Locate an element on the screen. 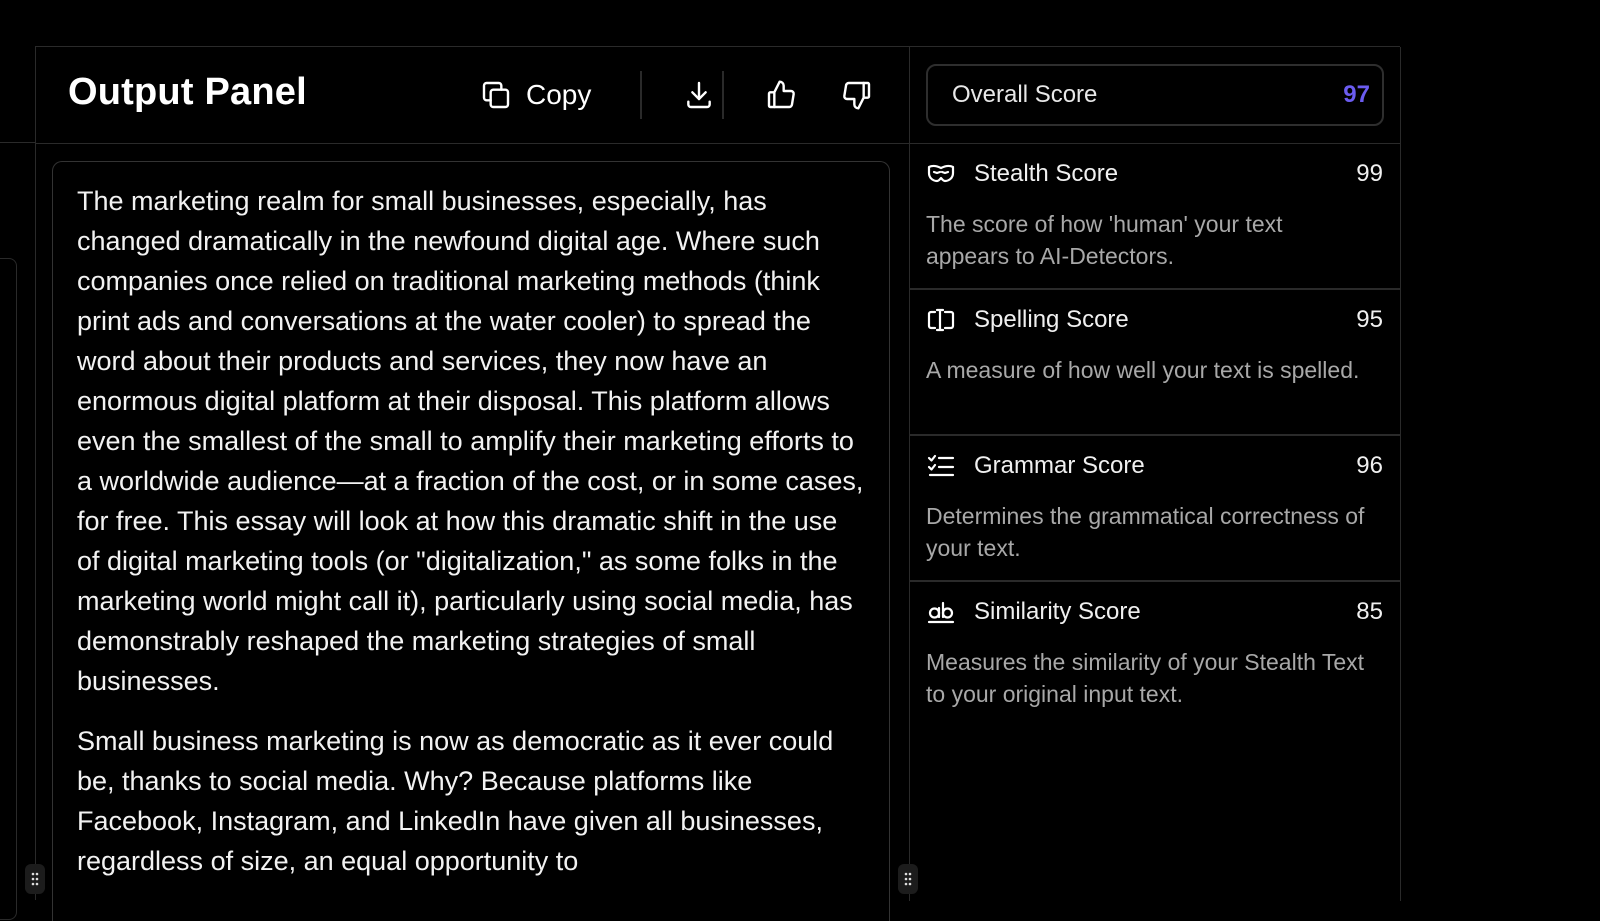 The width and height of the screenshot is (1600, 921). thumbs-down-icon is located at coordinates (857, 95).